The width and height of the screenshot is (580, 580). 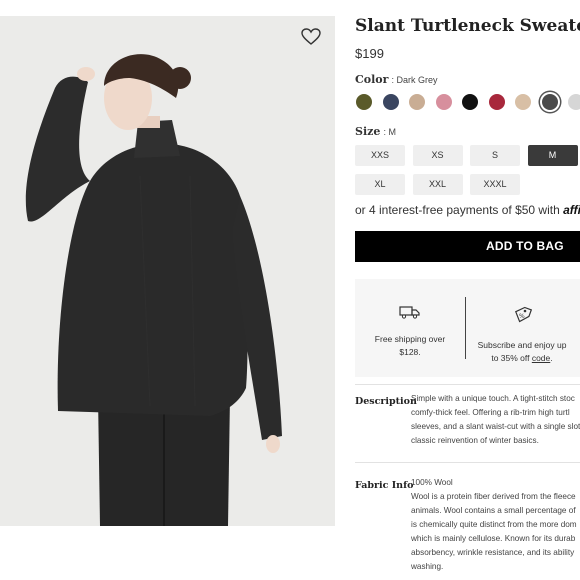 What do you see at coordinates (467, 246) in the screenshot?
I see `add-to-bag-button: ADD TO BAG` at bounding box center [467, 246].